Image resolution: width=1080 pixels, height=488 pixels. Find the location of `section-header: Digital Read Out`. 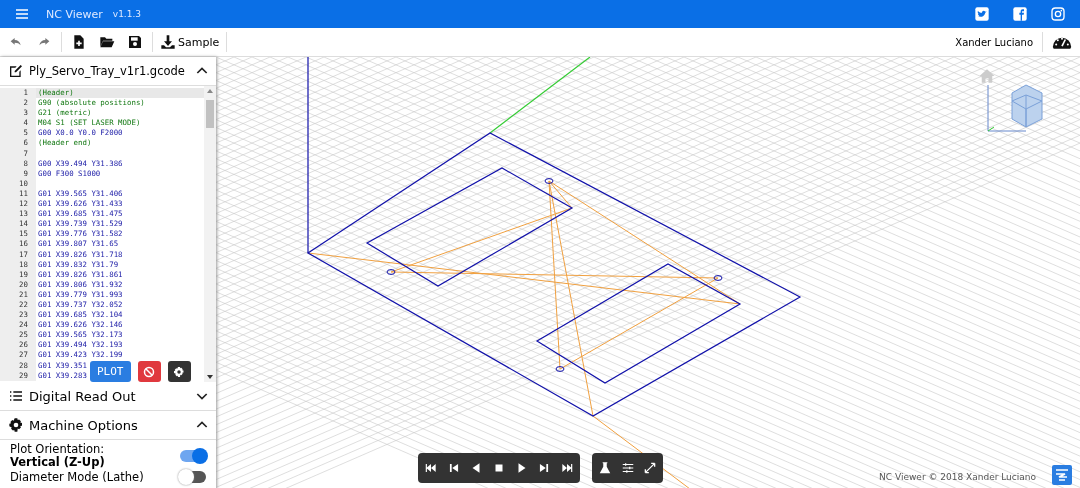

section-header: Digital Read Out is located at coordinates (108, 396).